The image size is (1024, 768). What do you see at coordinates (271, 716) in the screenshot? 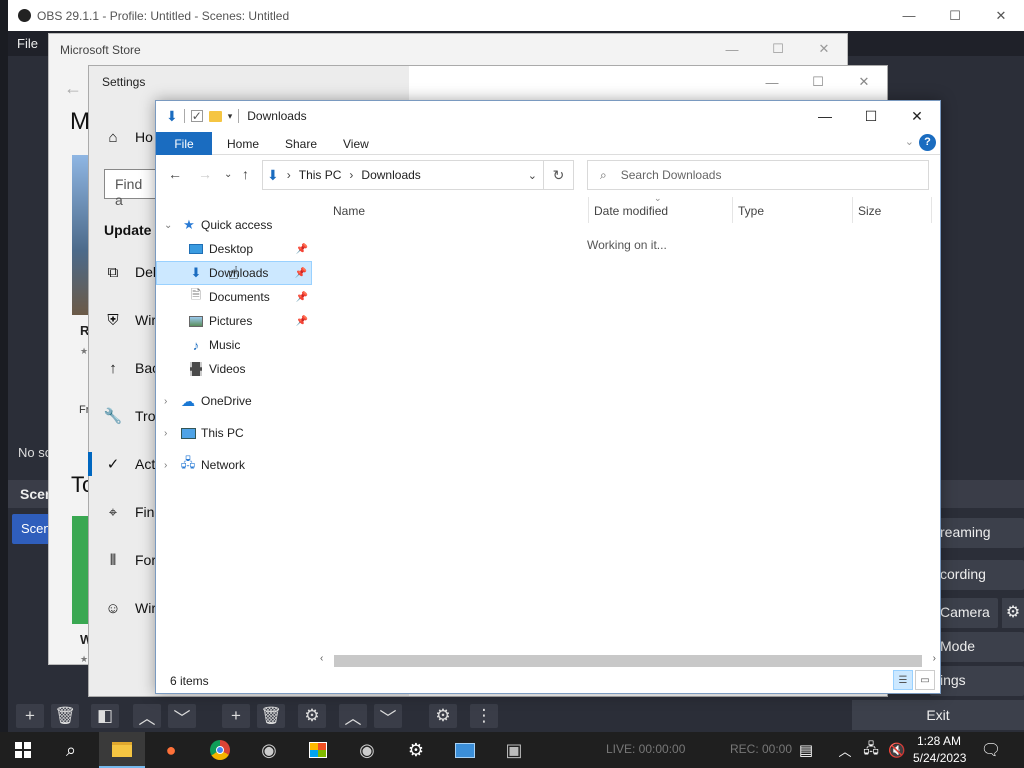
I see `obs-remove-source-icon: 🗑` at bounding box center [271, 716].